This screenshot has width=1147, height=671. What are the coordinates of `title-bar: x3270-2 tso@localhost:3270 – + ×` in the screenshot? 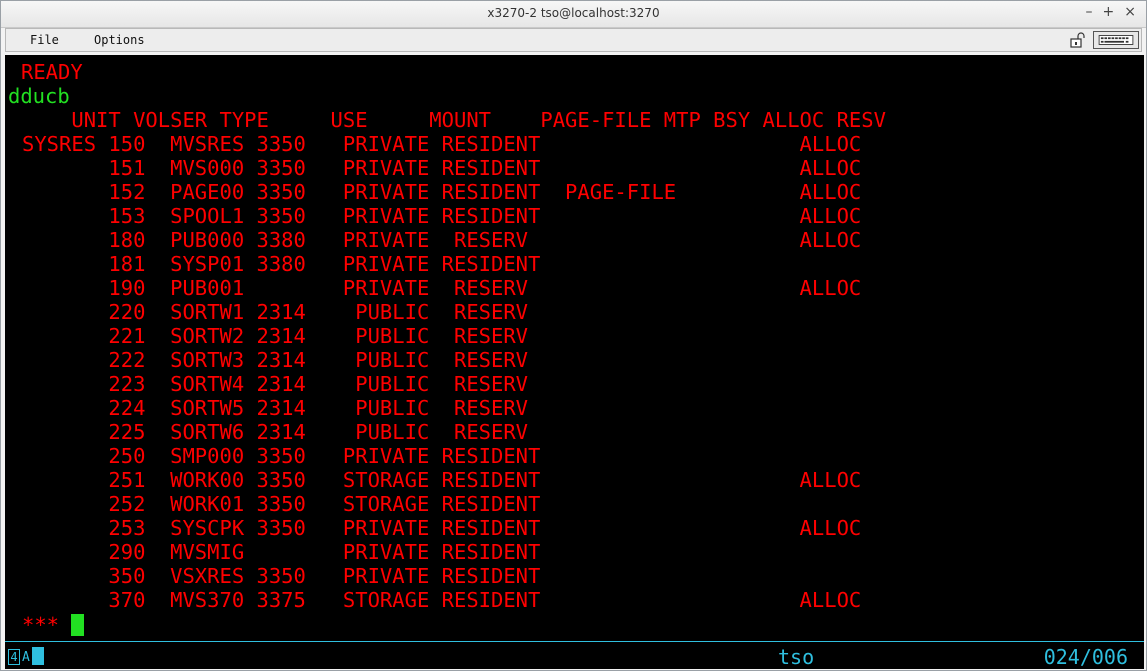 It's located at (573, 14).